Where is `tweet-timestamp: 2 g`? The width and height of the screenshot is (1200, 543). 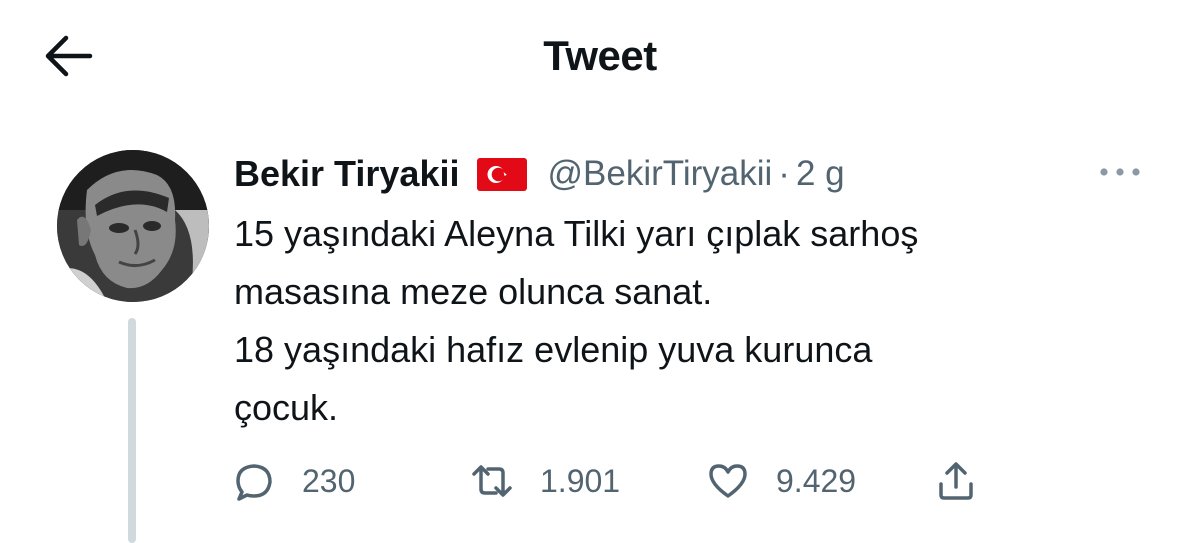 tweet-timestamp: 2 g is located at coordinates (820, 174).